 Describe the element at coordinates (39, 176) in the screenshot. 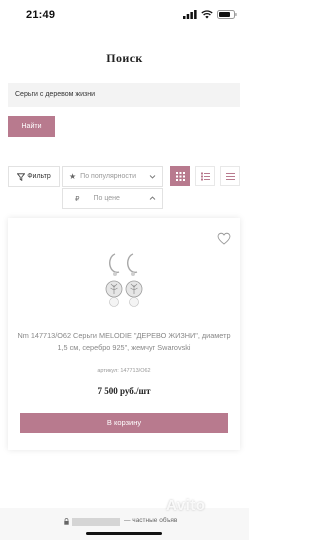

I see `filter-label: Фильтр` at that location.